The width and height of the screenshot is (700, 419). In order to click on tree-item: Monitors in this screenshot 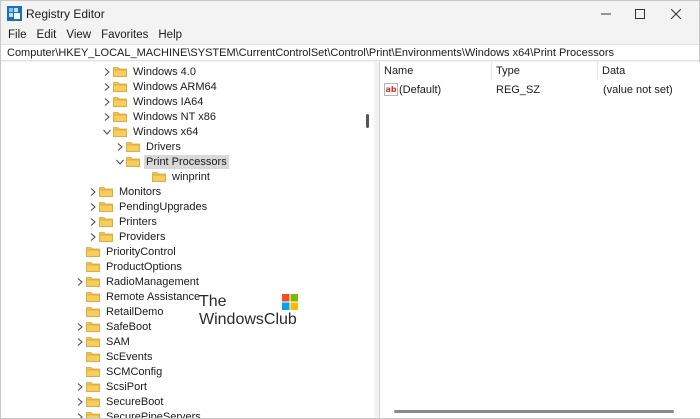, I will do `click(125, 191)`.